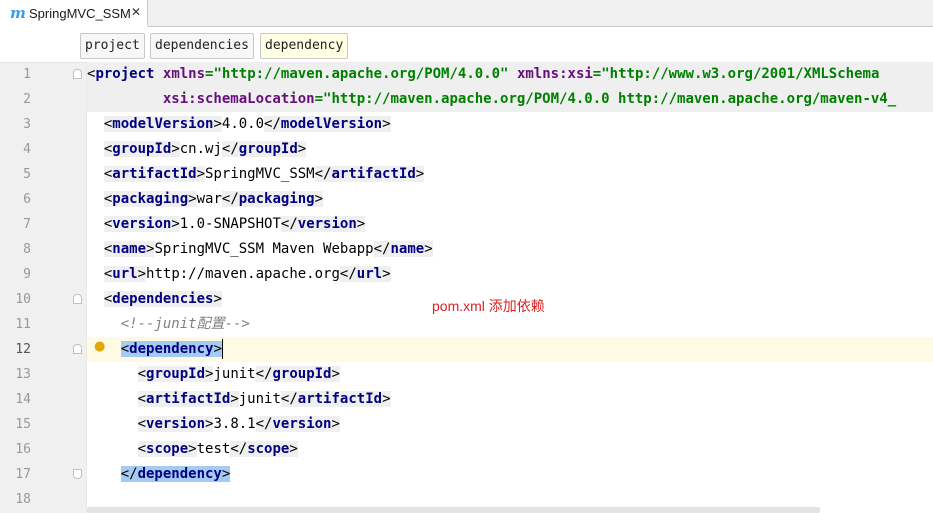 Image resolution: width=933 pixels, height=513 pixels. Describe the element at coordinates (23, 374) in the screenshot. I see `line-number: 13` at that location.